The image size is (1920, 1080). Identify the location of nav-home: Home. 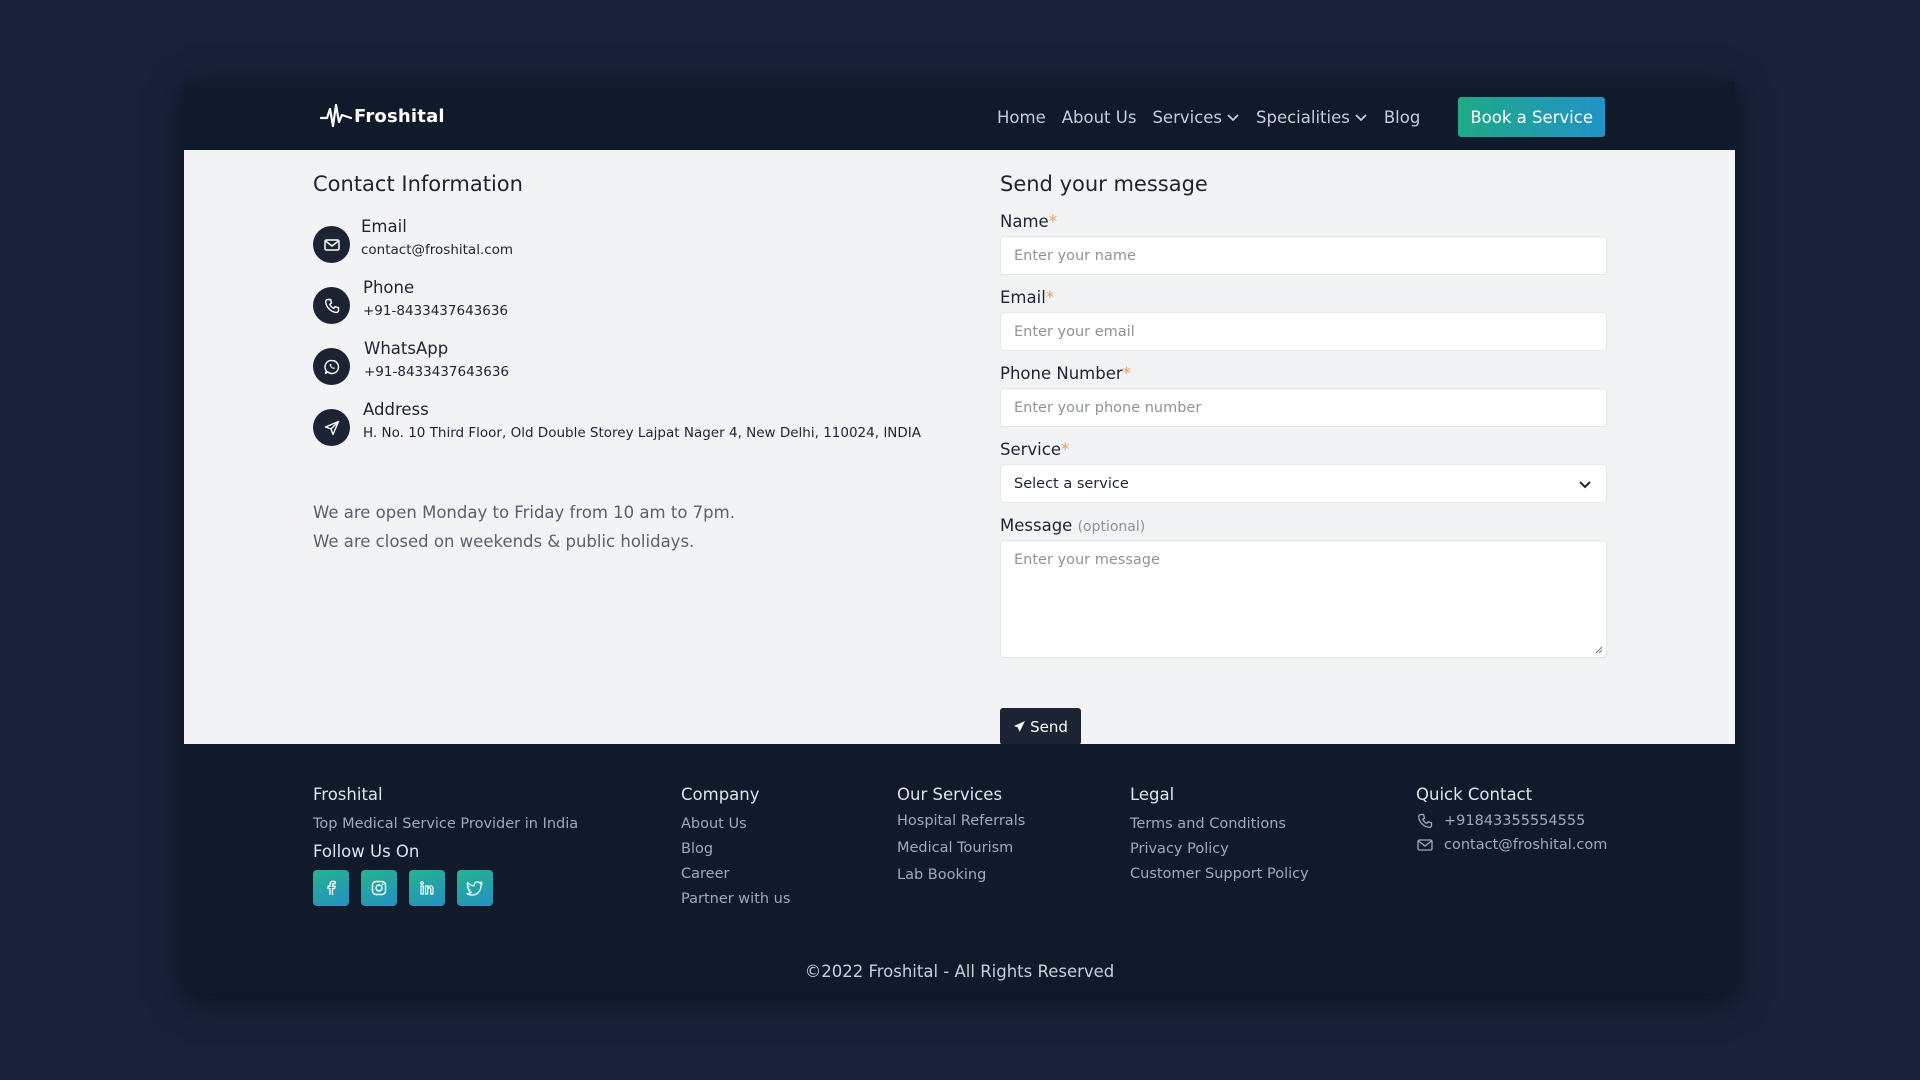
(1021, 117).